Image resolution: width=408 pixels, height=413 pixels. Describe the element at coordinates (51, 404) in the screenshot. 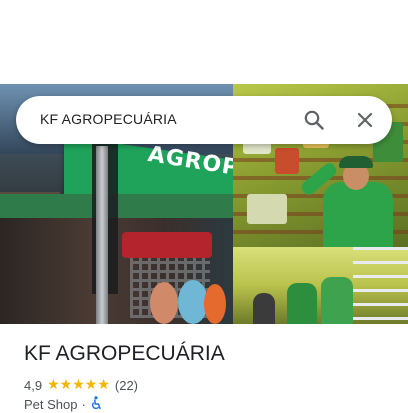

I see `place-category: Pet Shop` at that location.